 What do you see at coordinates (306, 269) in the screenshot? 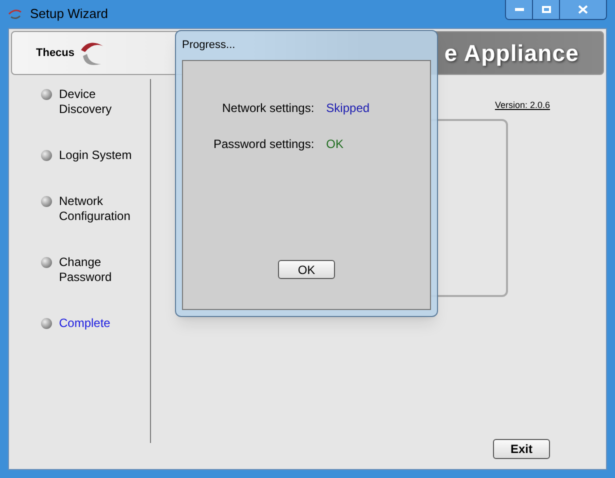
I see `ok-button: OK` at bounding box center [306, 269].